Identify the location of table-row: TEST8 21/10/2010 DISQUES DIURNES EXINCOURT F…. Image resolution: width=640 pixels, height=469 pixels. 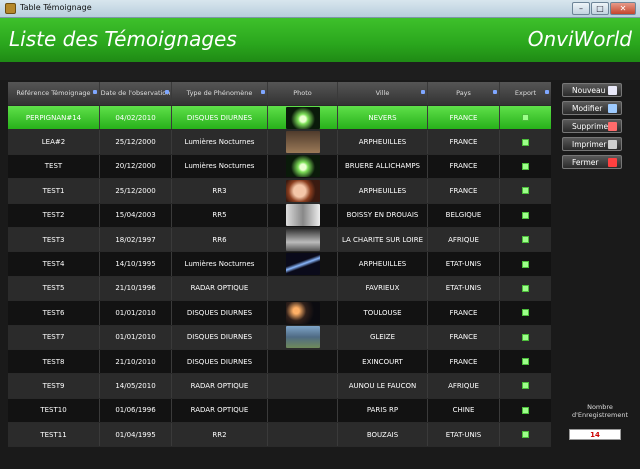
(279, 362).